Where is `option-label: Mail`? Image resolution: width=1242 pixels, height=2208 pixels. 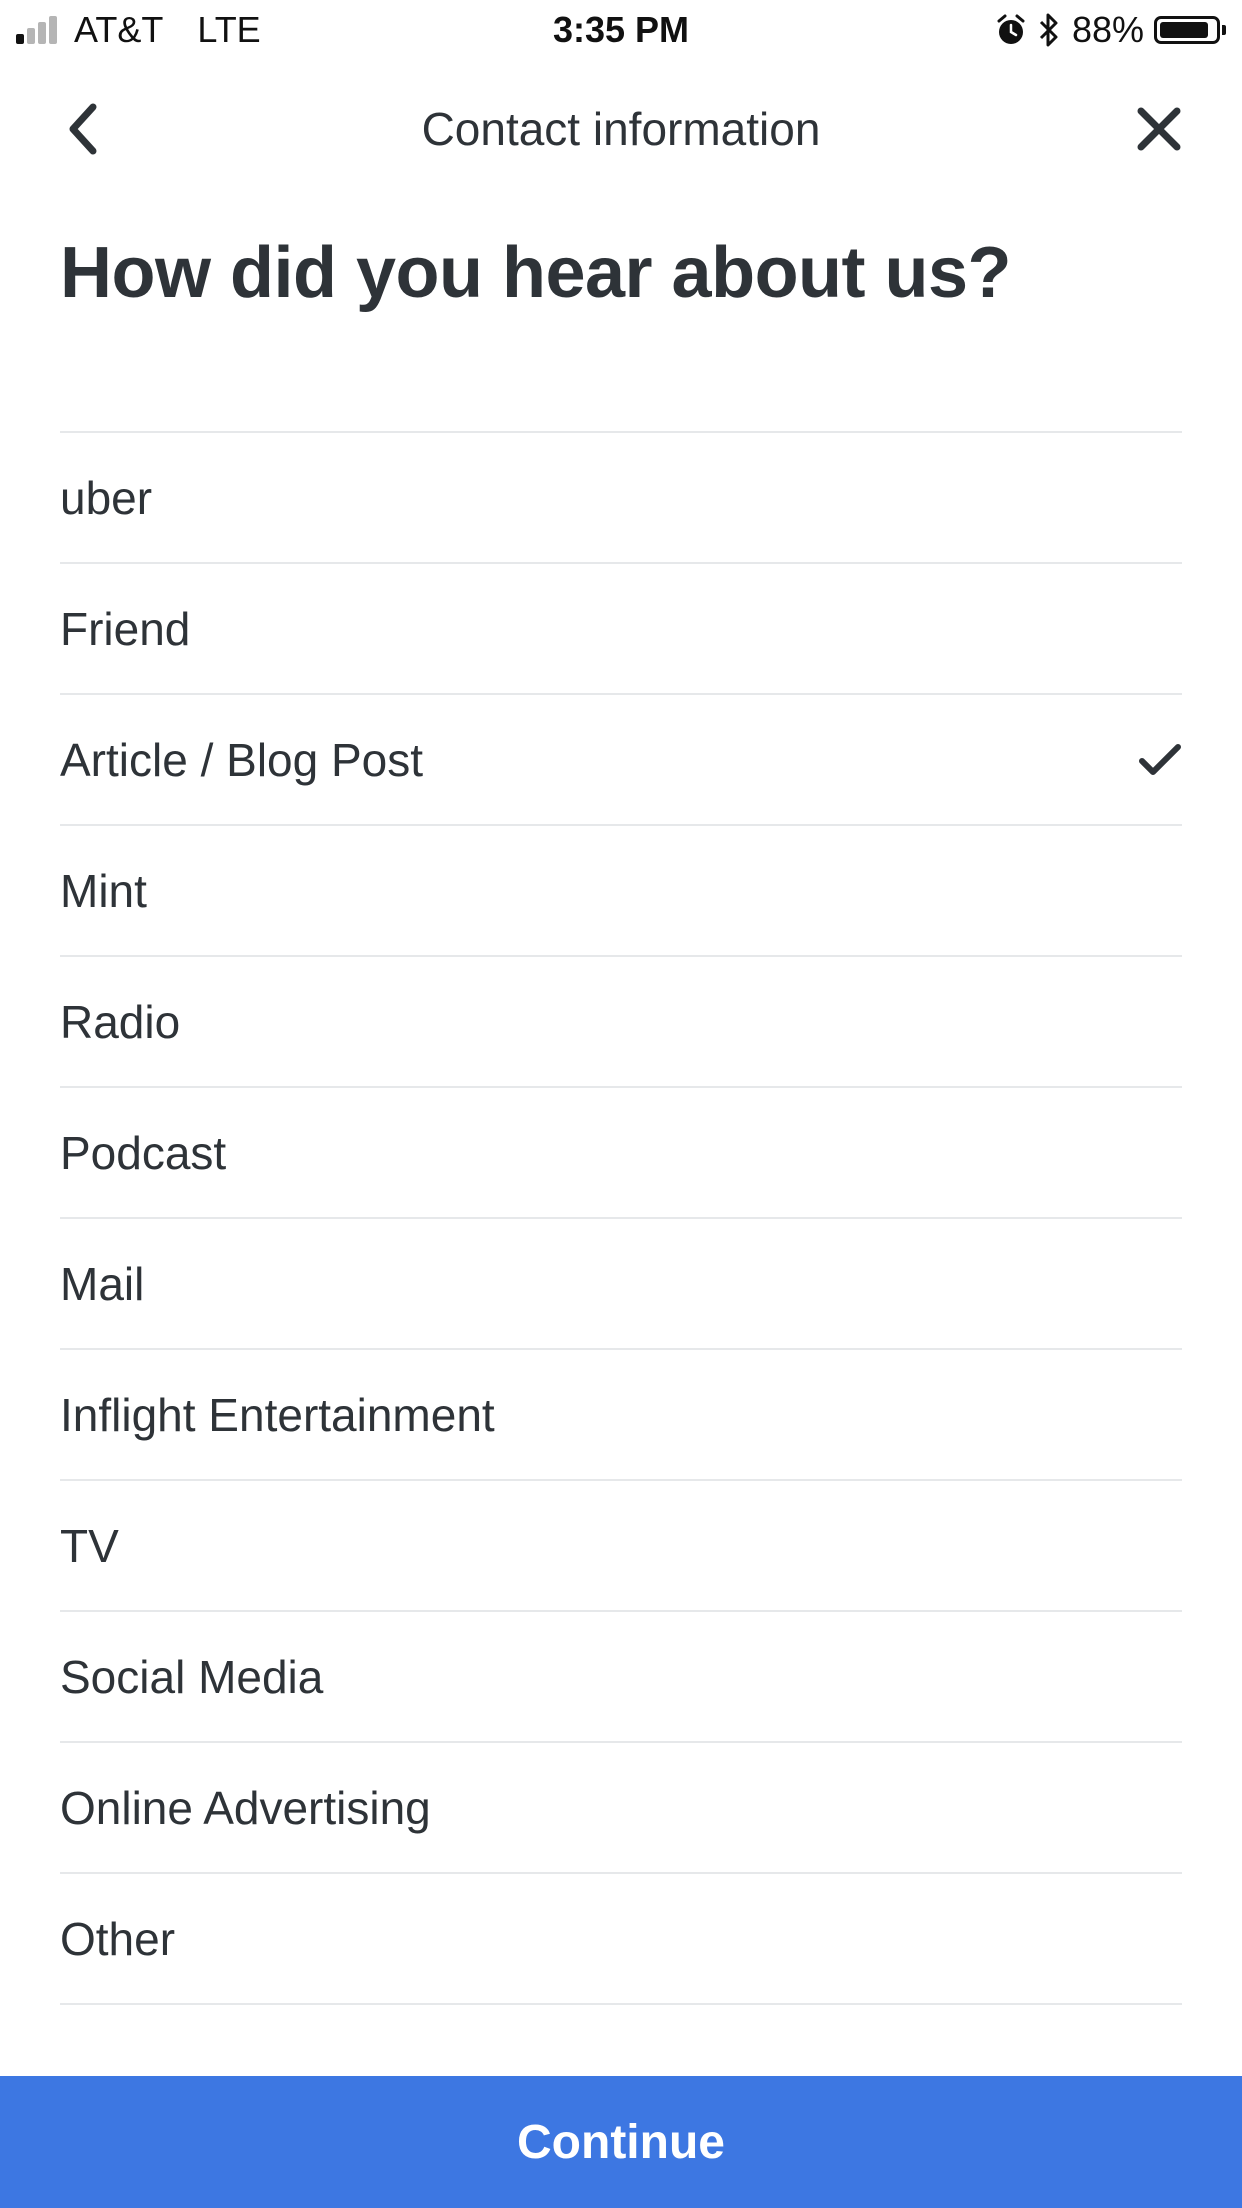
option-label: Mail is located at coordinates (102, 1283).